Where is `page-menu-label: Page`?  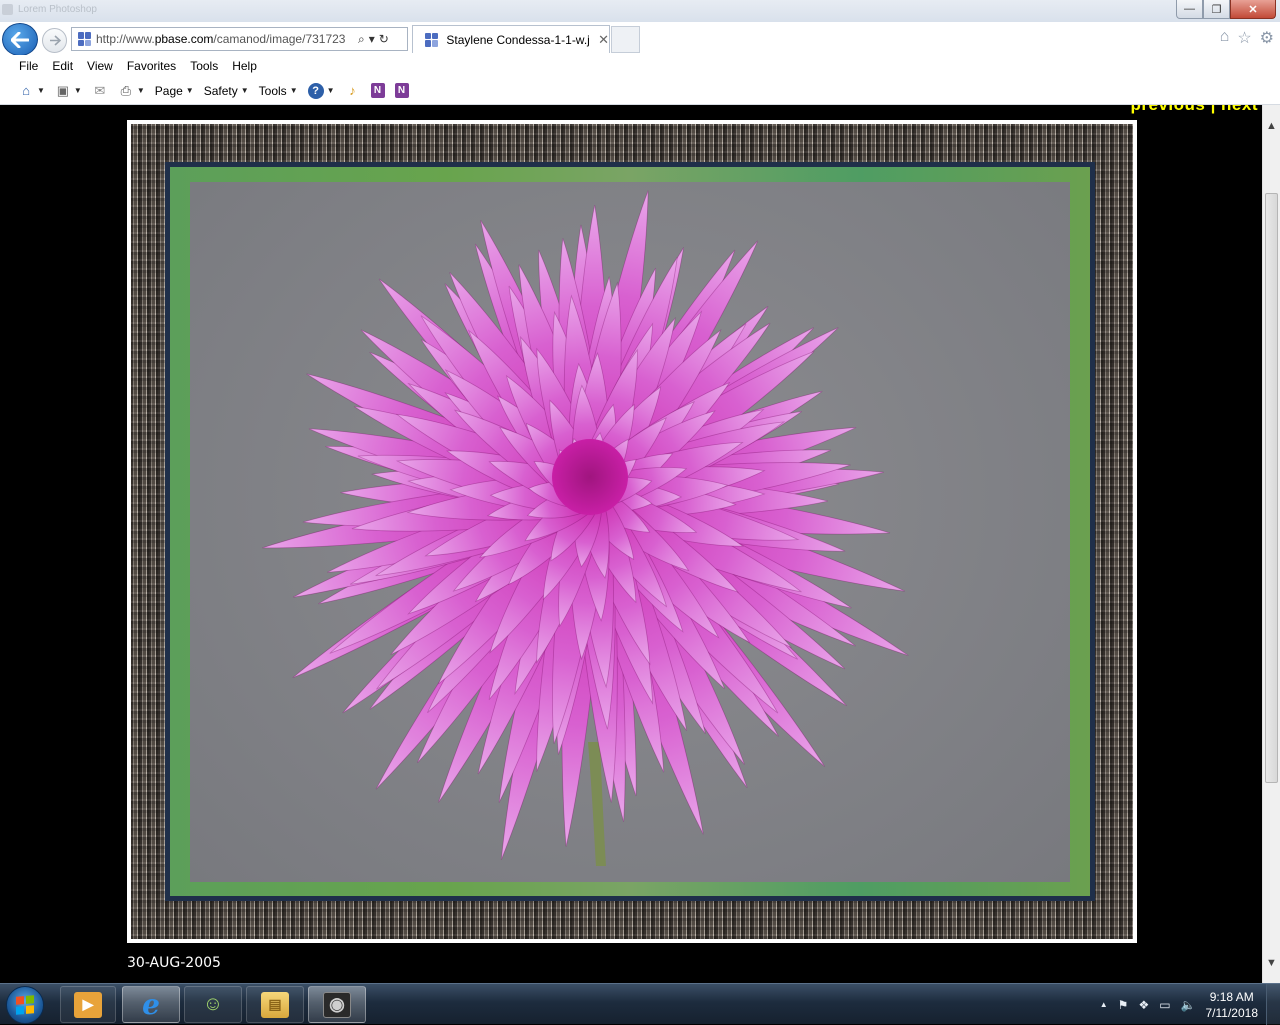
page-menu-label: Page is located at coordinates (168, 90).